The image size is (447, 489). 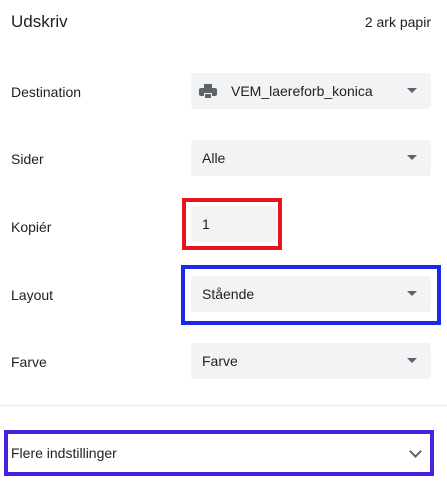 What do you see at coordinates (302, 91) in the screenshot?
I see `destination-value: VEM_laereforb_konica` at bounding box center [302, 91].